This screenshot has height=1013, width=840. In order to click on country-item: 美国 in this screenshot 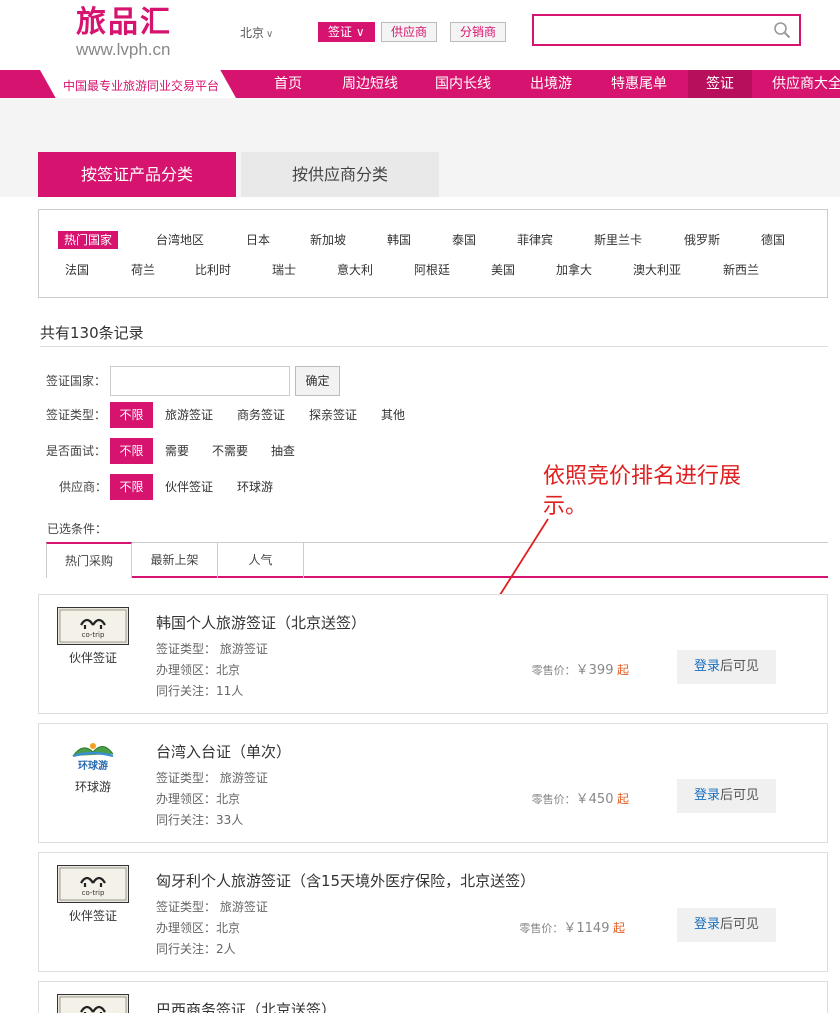, I will do `click(503, 270)`.